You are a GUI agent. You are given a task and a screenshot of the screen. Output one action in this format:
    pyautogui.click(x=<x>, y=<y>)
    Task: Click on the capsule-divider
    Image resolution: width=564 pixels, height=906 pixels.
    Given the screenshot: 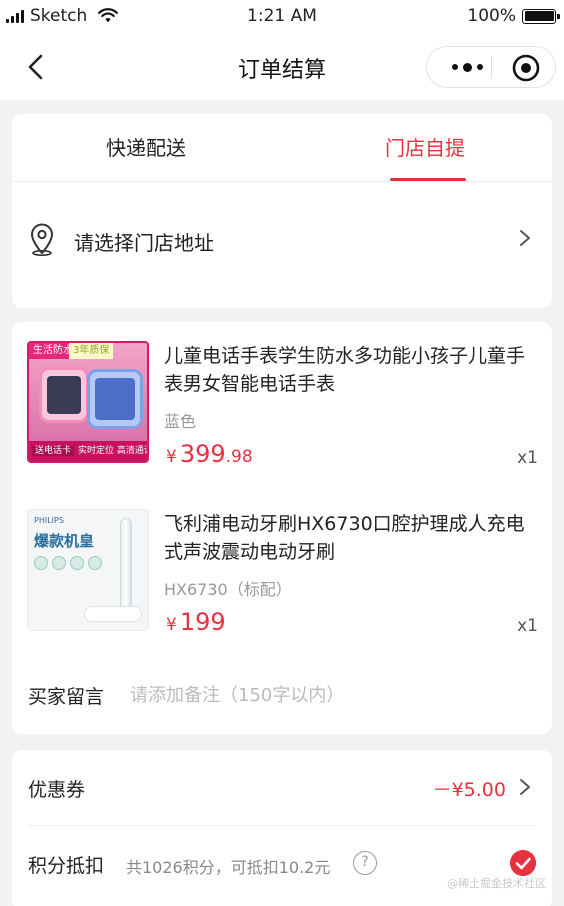 What is the action you would take?
    pyautogui.click(x=491, y=67)
    